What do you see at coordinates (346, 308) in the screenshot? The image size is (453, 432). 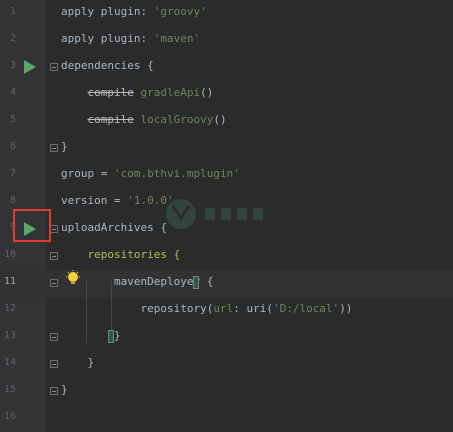 I see `code-token: ))` at bounding box center [346, 308].